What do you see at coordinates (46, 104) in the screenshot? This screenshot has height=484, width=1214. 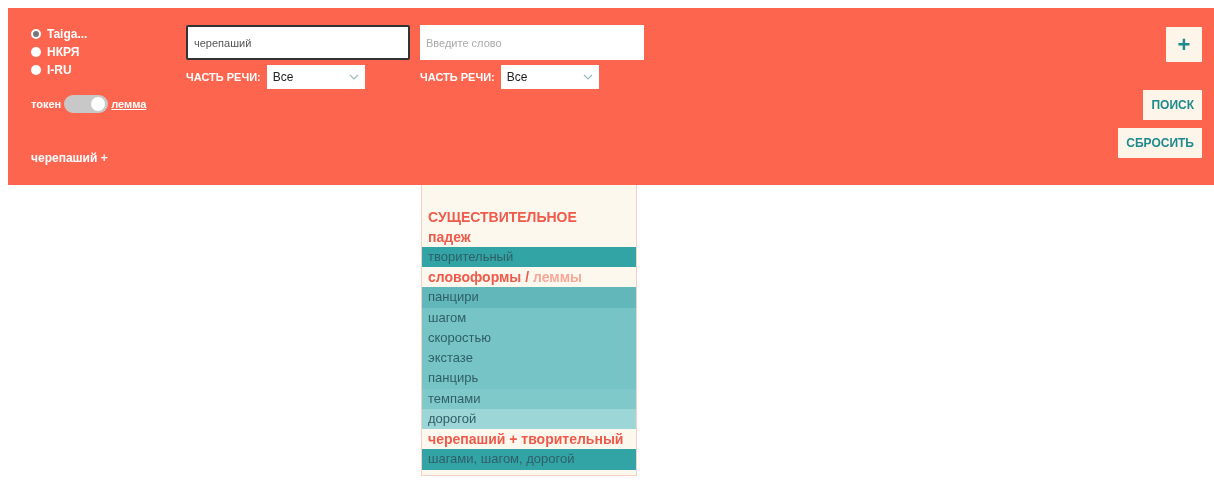 I see `toggle-label: токен` at bounding box center [46, 104].